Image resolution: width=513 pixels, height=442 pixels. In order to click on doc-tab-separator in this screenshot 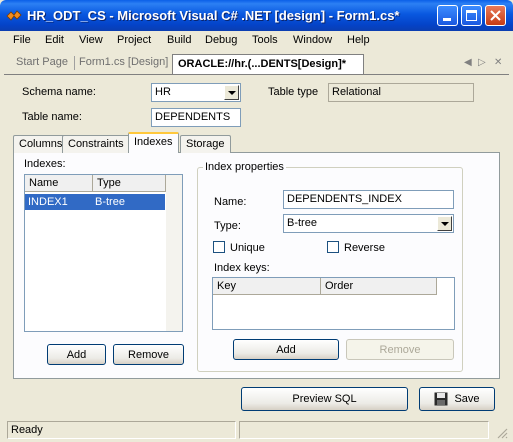, I will do `click(74, 63)`.